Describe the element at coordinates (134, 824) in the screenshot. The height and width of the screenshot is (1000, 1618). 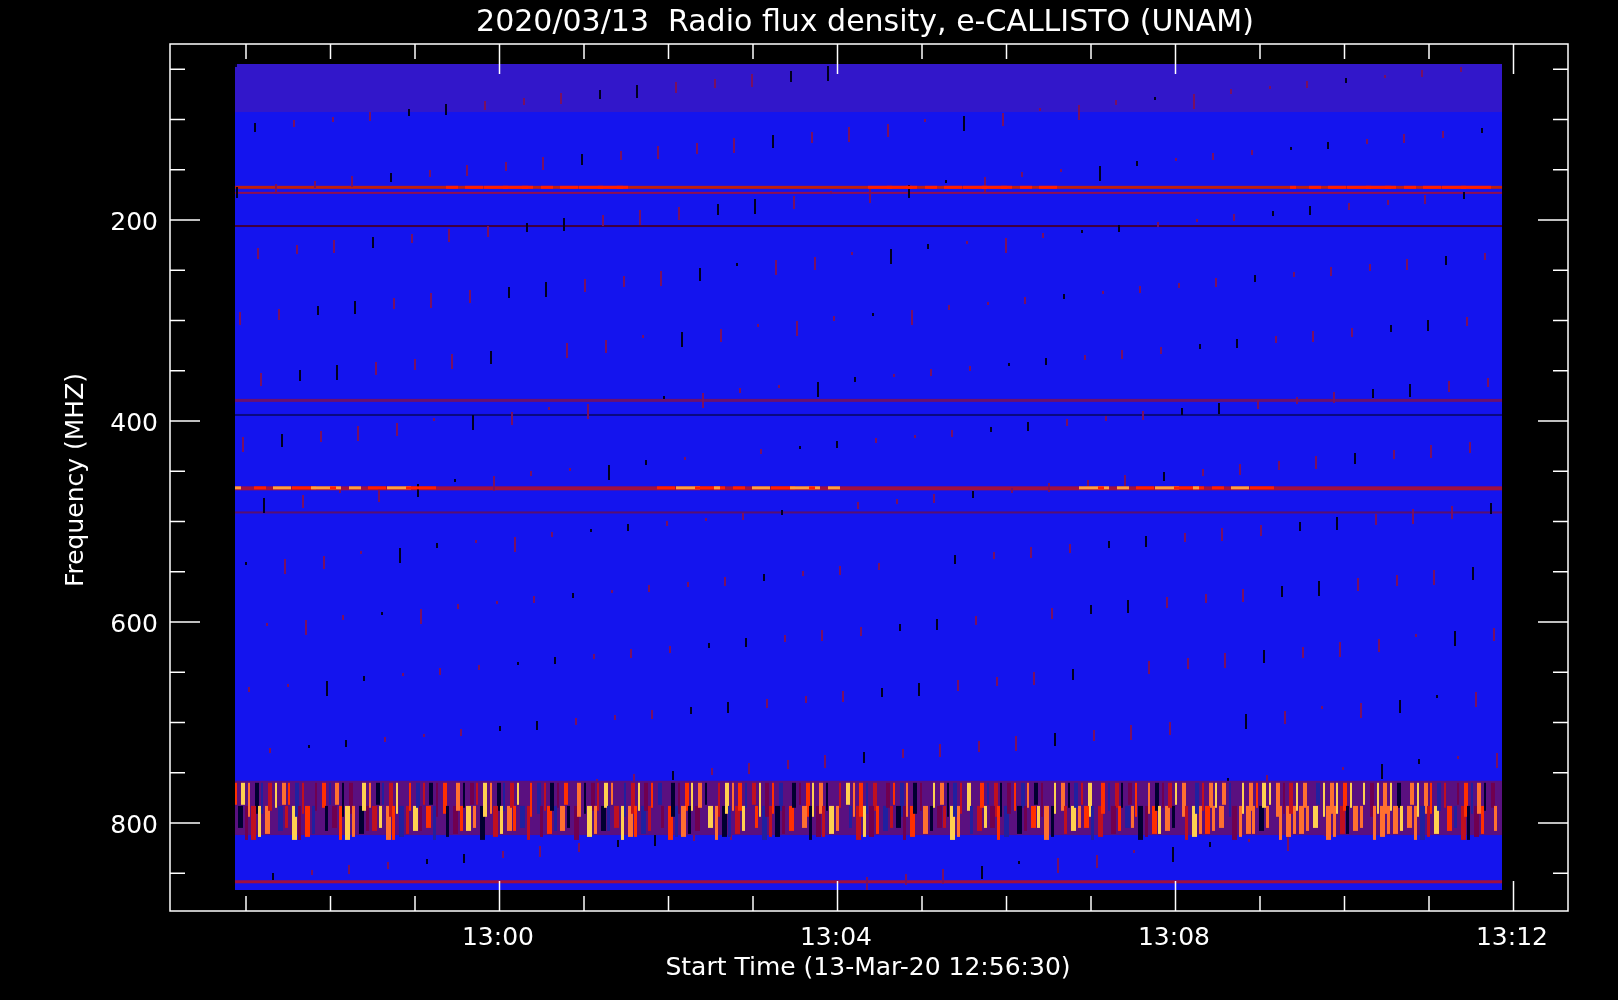
I see `y-tick-label: 800` at that location.